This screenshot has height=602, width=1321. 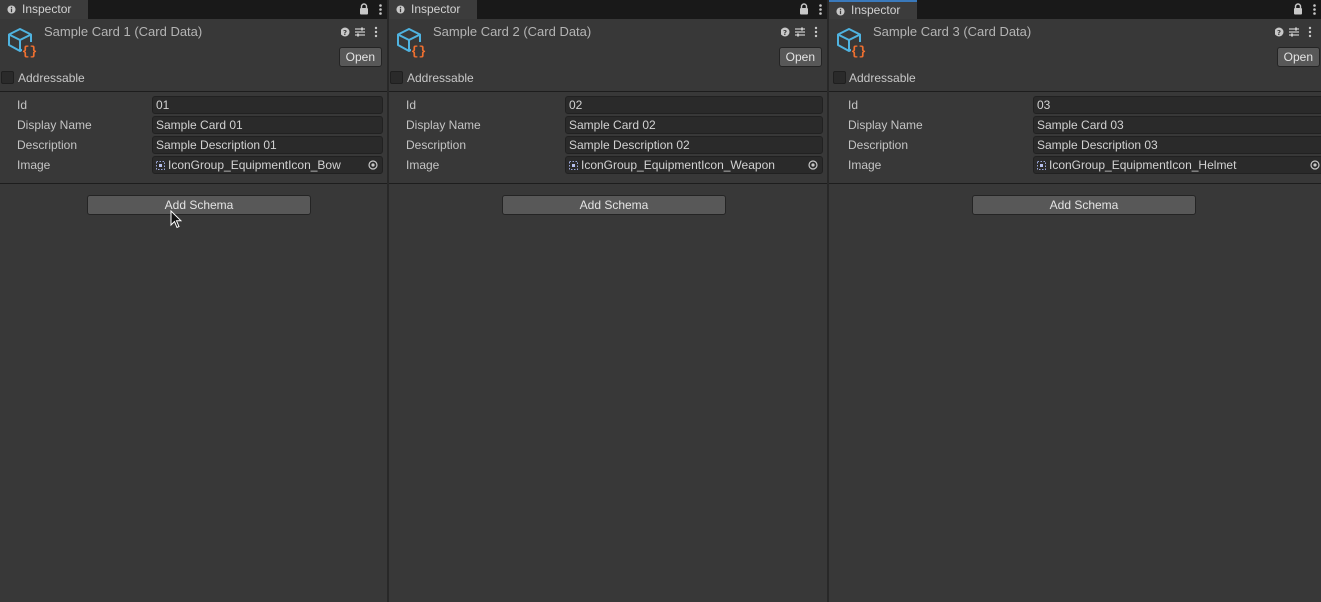 I want to click on asset-title: Sample Card 3 (Card Data), so click(x=952, y=31).